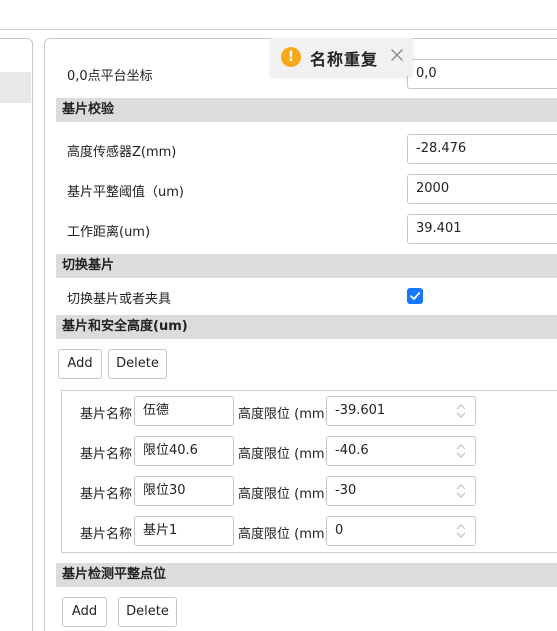 This screenshot has height=631, width=557. I want to click on substrate-name-field: 基片1, so click(184, 531).